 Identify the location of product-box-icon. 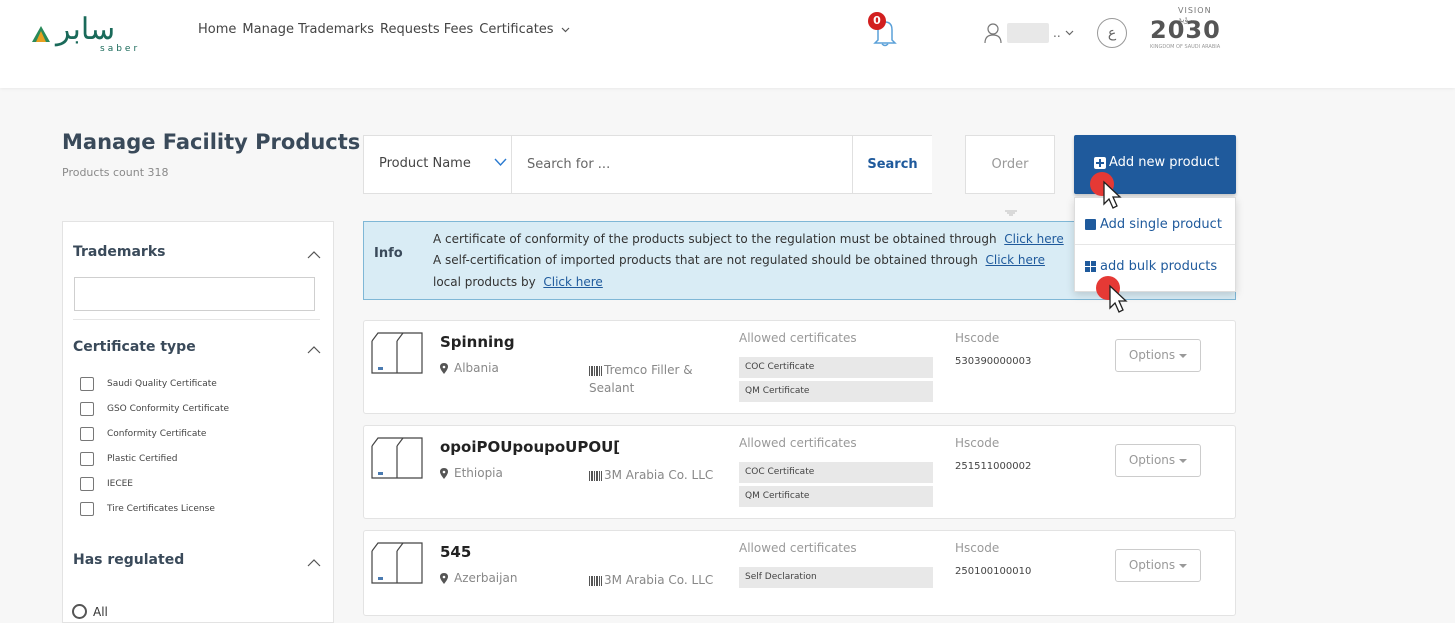
(397, 563).